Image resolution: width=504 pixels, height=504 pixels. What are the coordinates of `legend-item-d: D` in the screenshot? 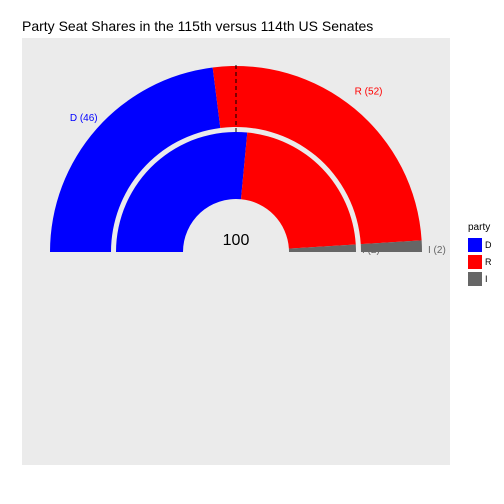 It's located at (480, 244).